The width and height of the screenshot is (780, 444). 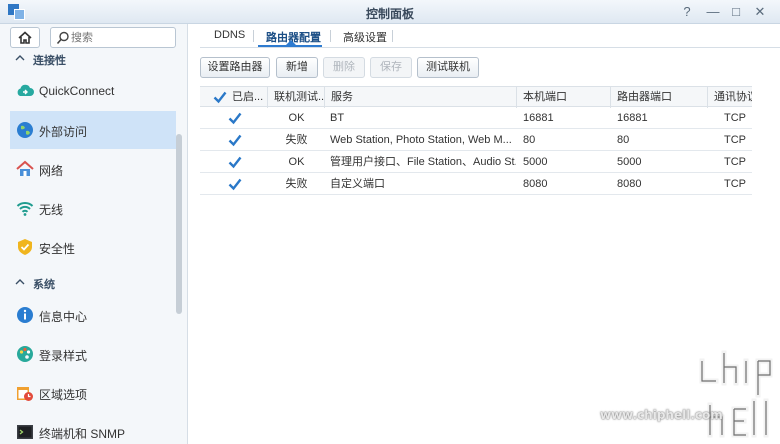 What do you see at coordinates (687, 12) in the screenshot?
I see `help-button: ?` at bounding box center [687, 12].